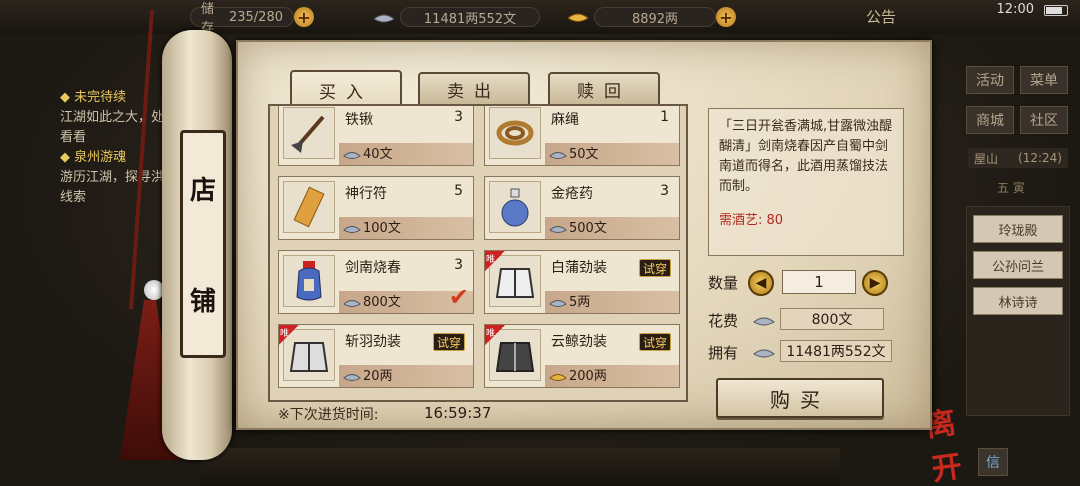 Image resolution: width=1080 pixels, height=486 pixels. Describe the element at coordinates (588, 228) in the screenshot. I see `item-price: 500文` at that location.